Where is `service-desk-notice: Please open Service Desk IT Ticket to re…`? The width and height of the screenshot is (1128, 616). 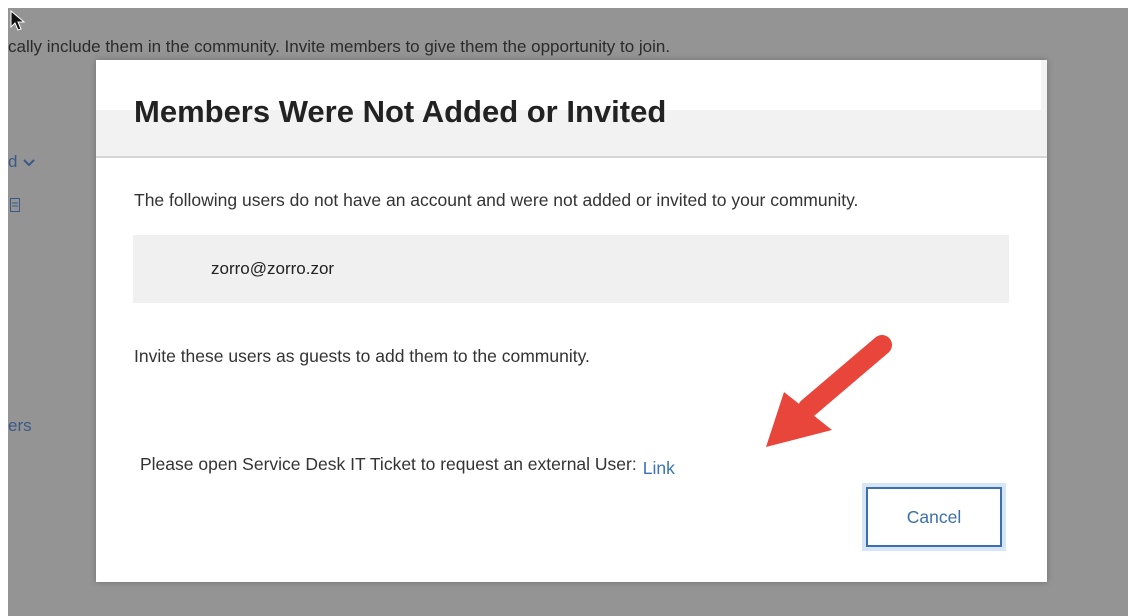
service-desk-notice: Please open Service Desk IT Ticket to re… is located at coordinates (407, 466).